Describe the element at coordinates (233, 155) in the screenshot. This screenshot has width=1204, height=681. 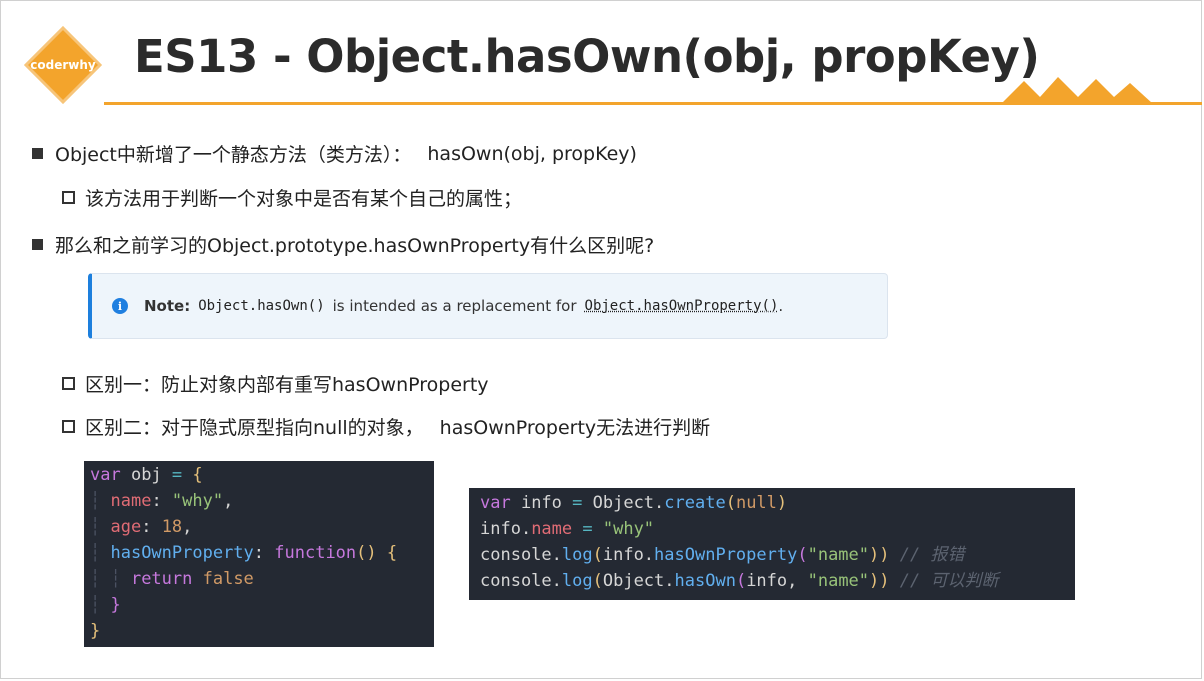
I see `bullet-1-text: Object中新增了一个静态方法（类方法）：` at that location.